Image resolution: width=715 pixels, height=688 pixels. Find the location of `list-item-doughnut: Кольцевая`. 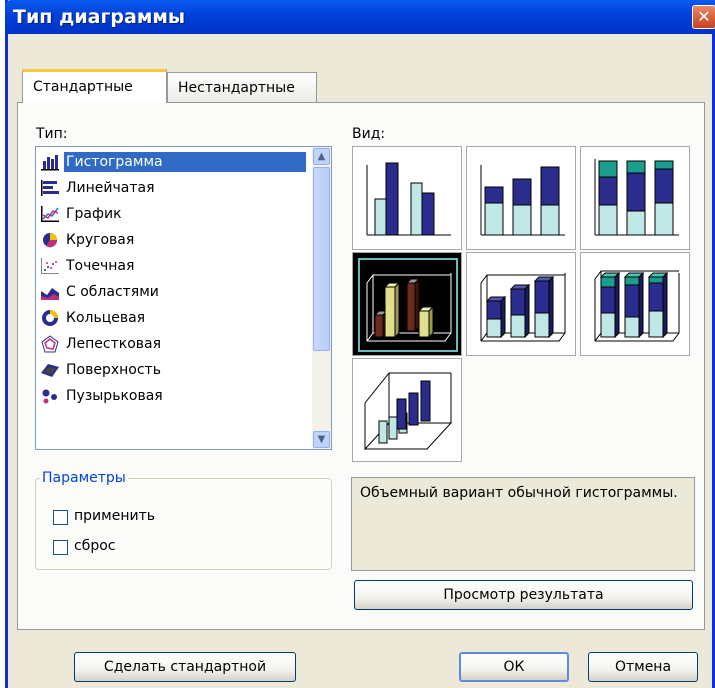

list-item-doughnut: Кольцевая is located at coordinates (171, 318).